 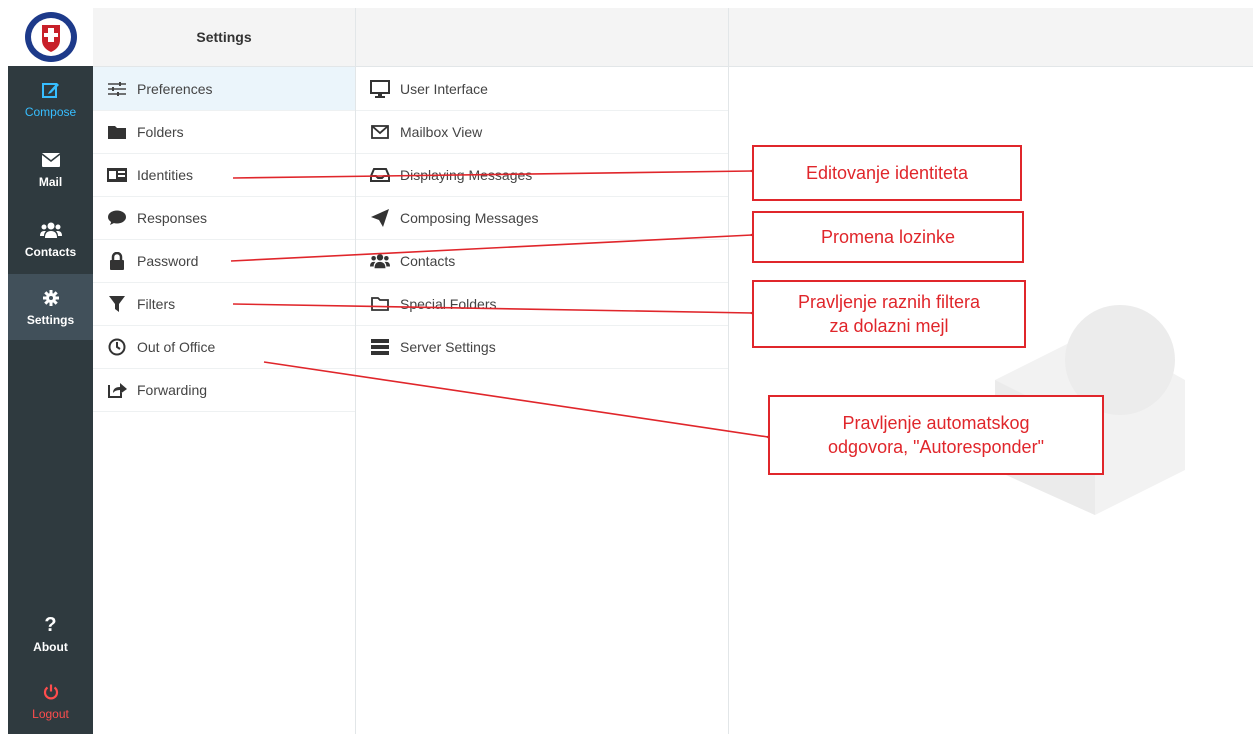 I want to click on comment-icon, so click(x=117, y=218).